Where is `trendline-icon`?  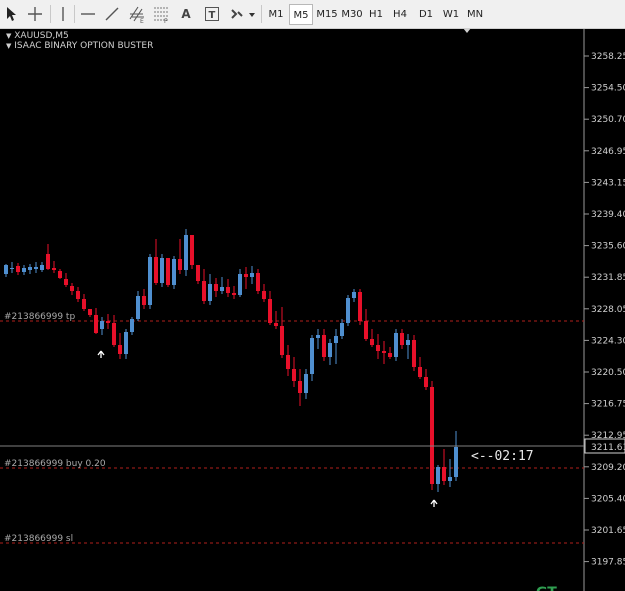 trendline-icon is located at coordinates (112, 14).